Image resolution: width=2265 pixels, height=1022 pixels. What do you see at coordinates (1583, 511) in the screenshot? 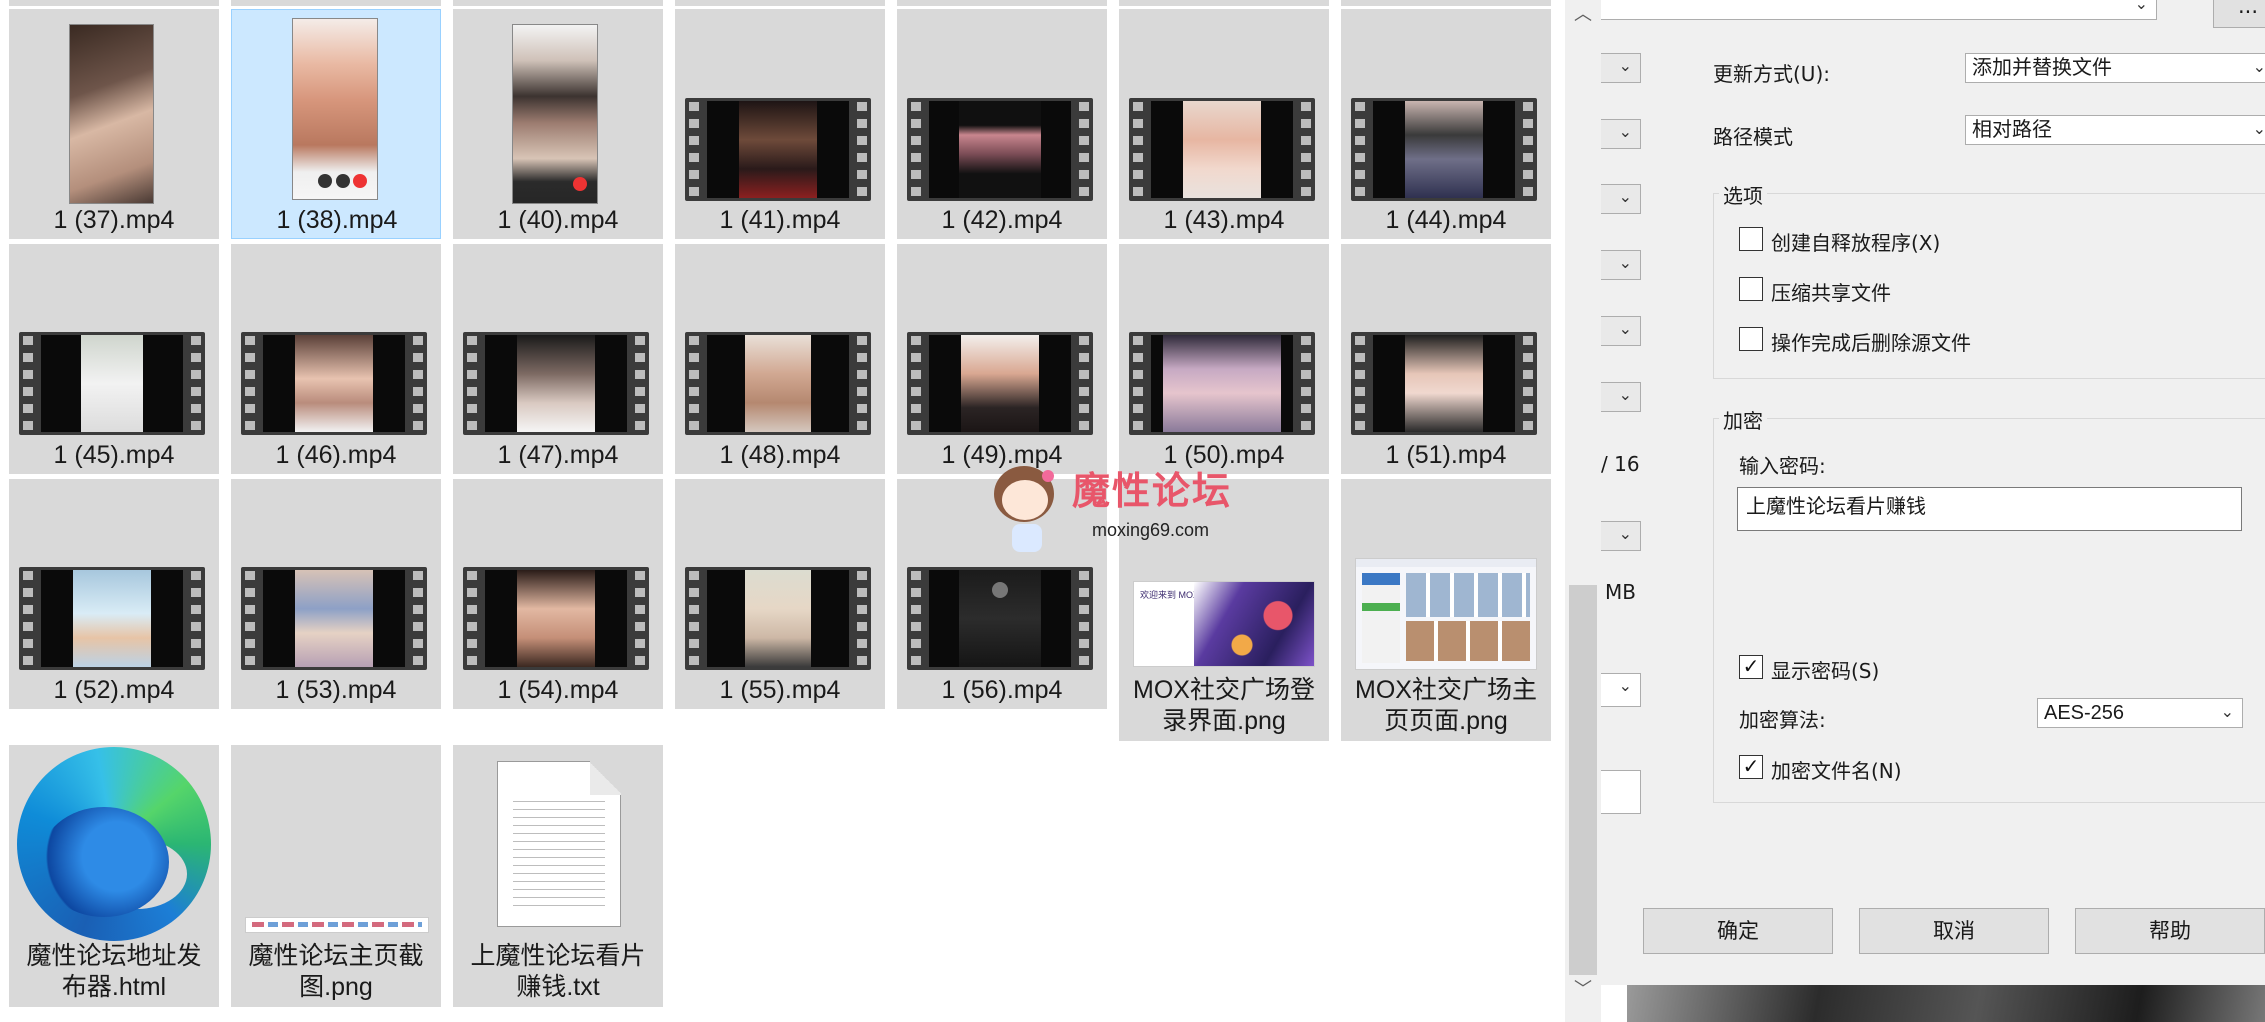
I see `vertical-scrollbar: ︿ ﹀` at bounding box center [1583, 511].